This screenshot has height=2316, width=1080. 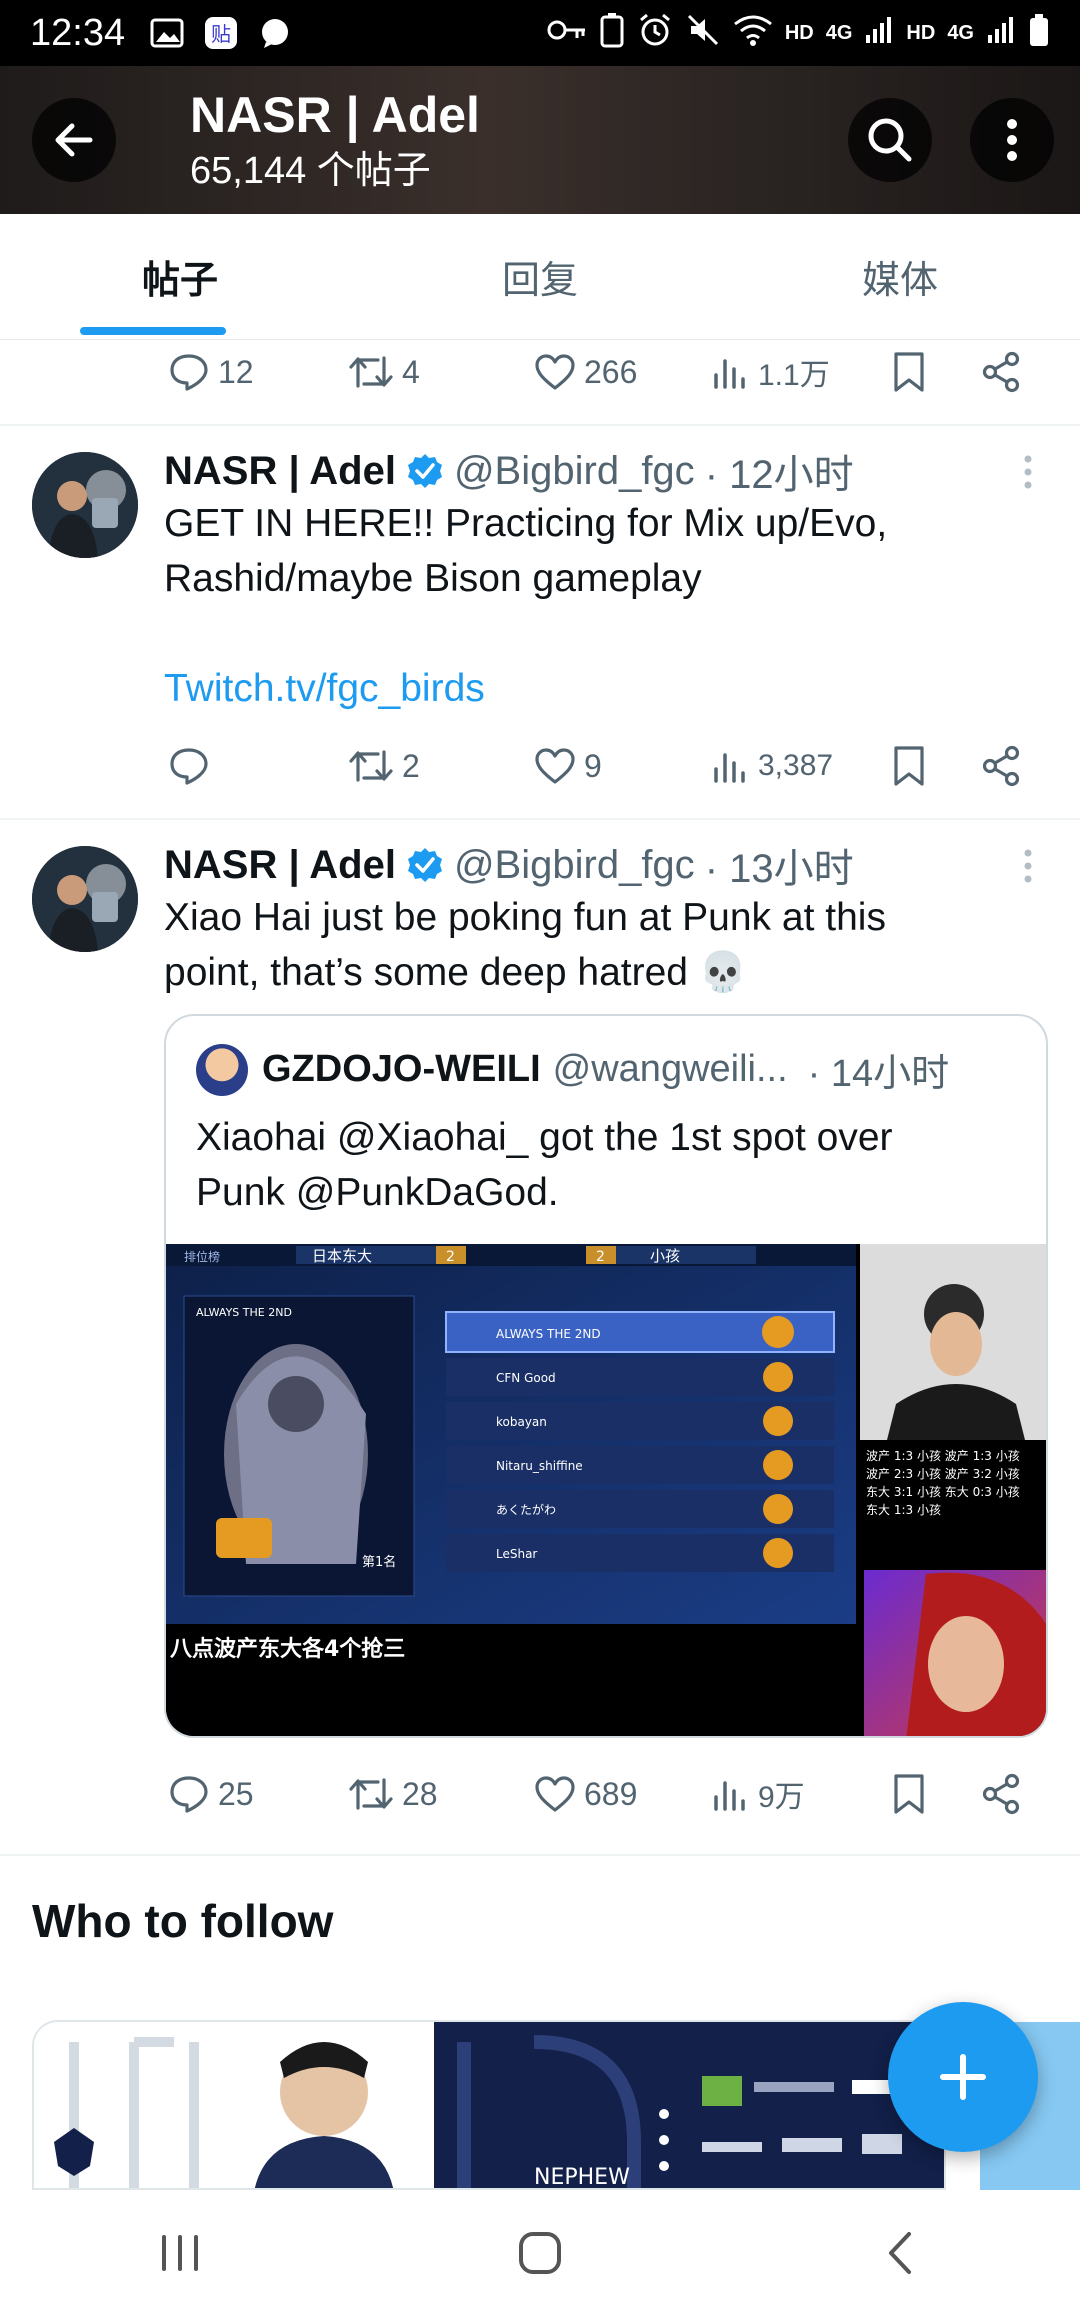 I want to click on back-arrow-icon, so click(x=74, y=140).